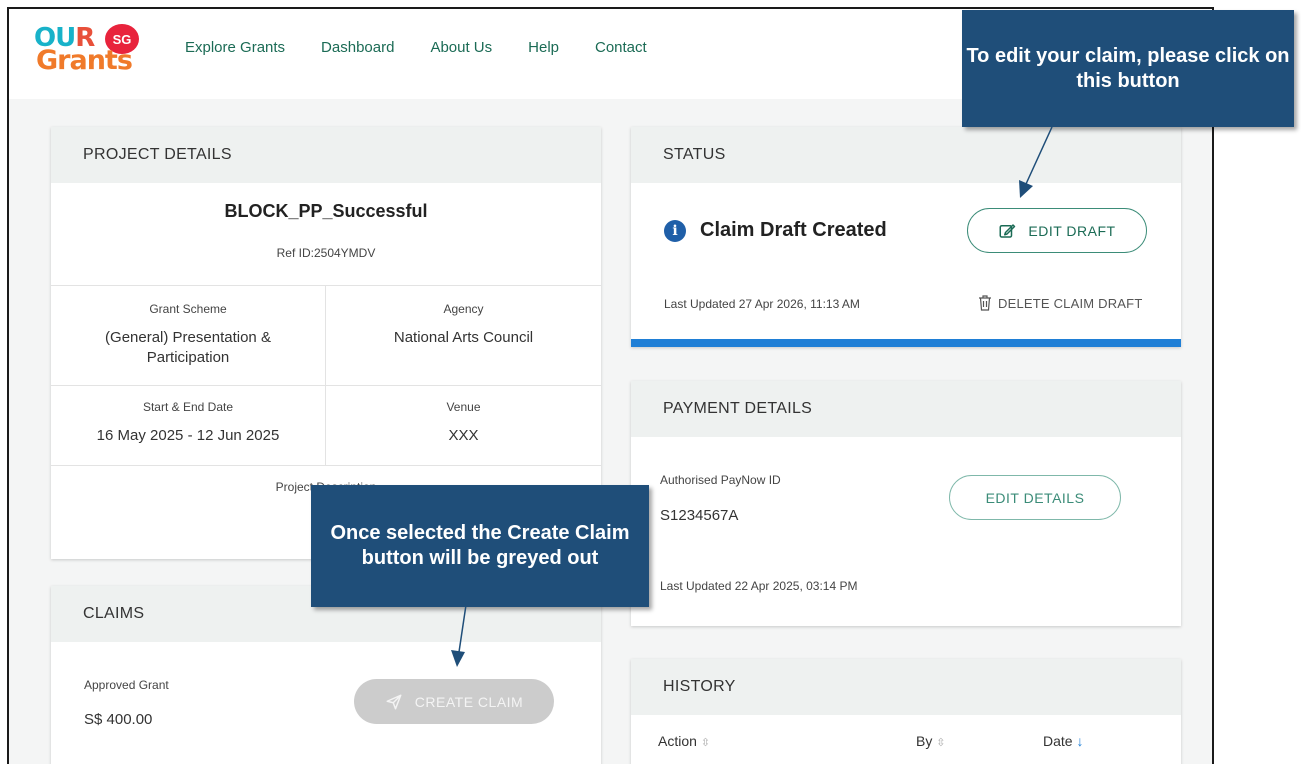 This screenshot has height=764, width=1301. What do you see at coordinates (1072, 230) in the screenshot?
I see `edit-draft-label: EDIT DRAFT` at bounding box center [1072, 230].